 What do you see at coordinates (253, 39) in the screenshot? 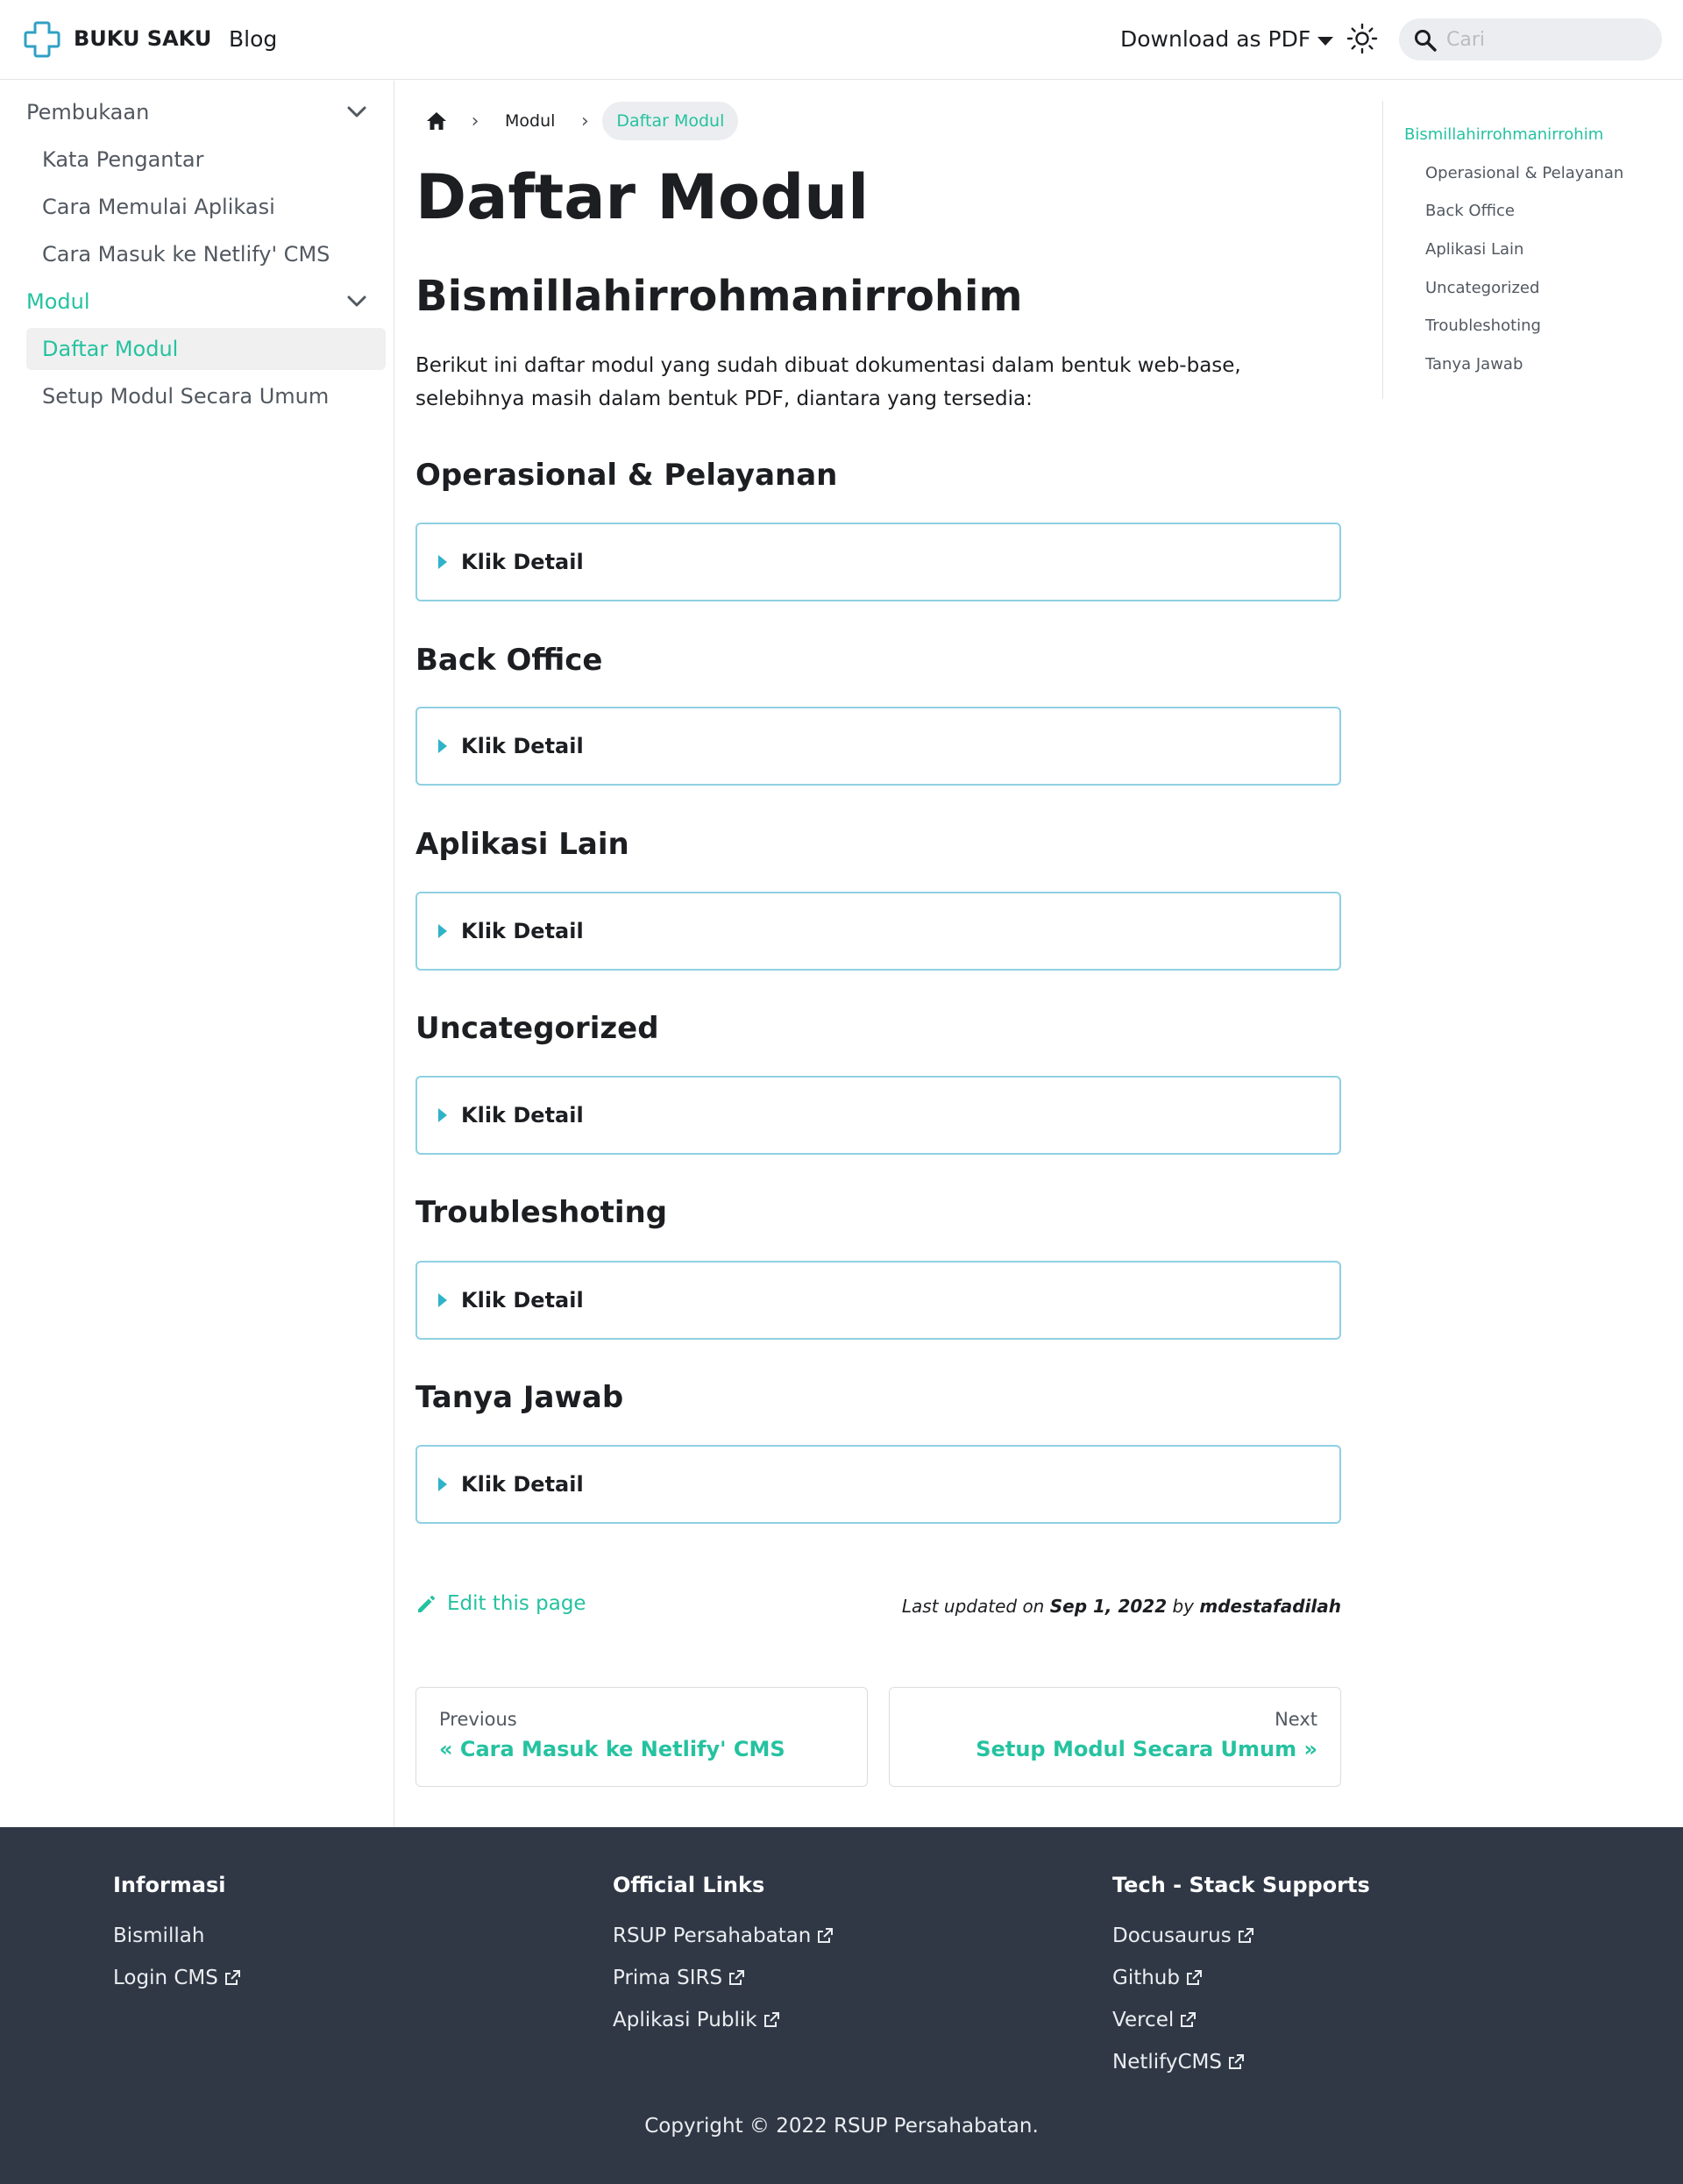
I see `nav-blog-link: Blog` at bounding box center [253, 39].